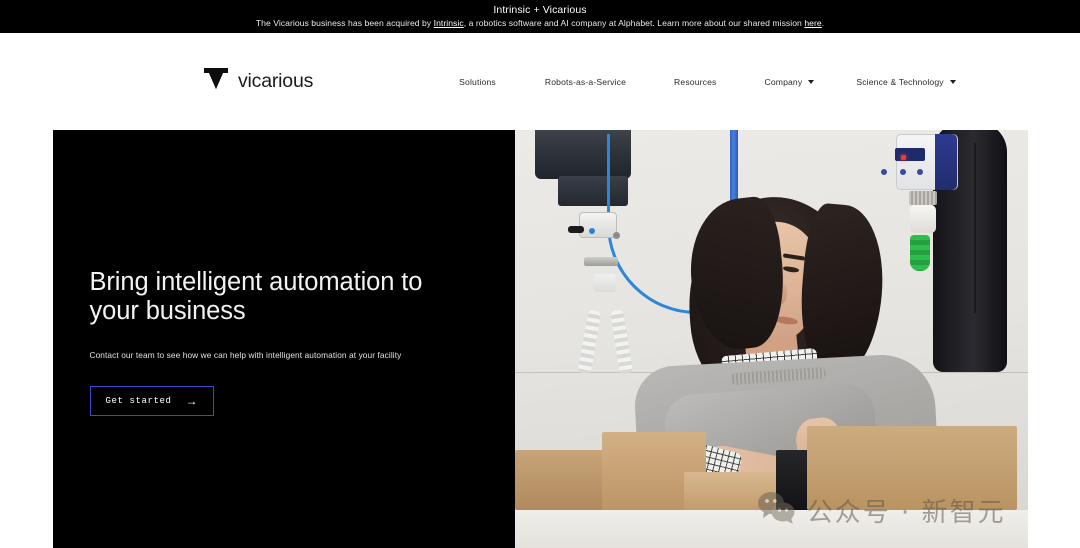  I want to click on left-robot-arm-nozzle-fitting, so click(591, 230).